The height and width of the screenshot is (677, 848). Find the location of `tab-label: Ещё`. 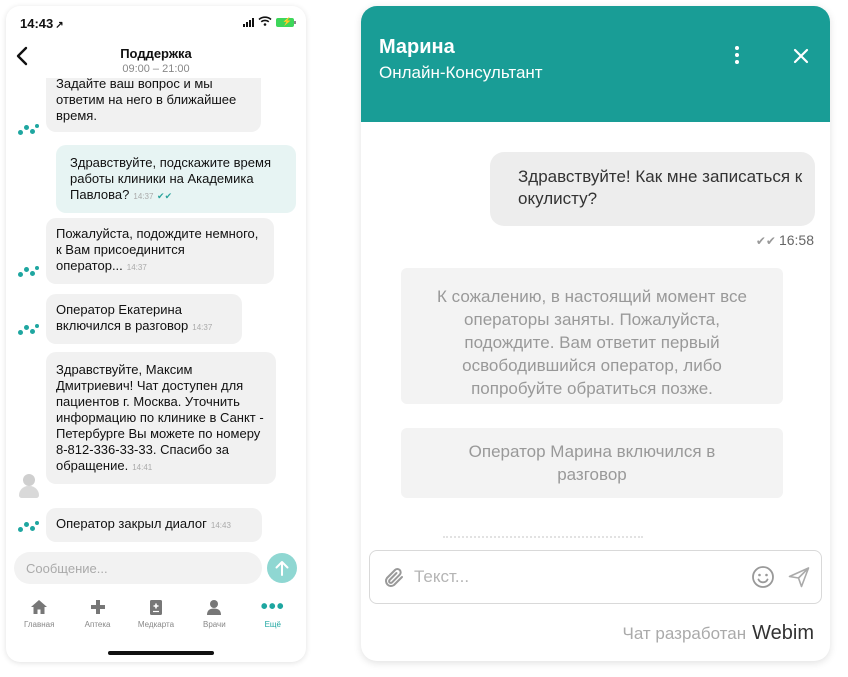

tab-label: Ещё is located at coordinates (272, 624).